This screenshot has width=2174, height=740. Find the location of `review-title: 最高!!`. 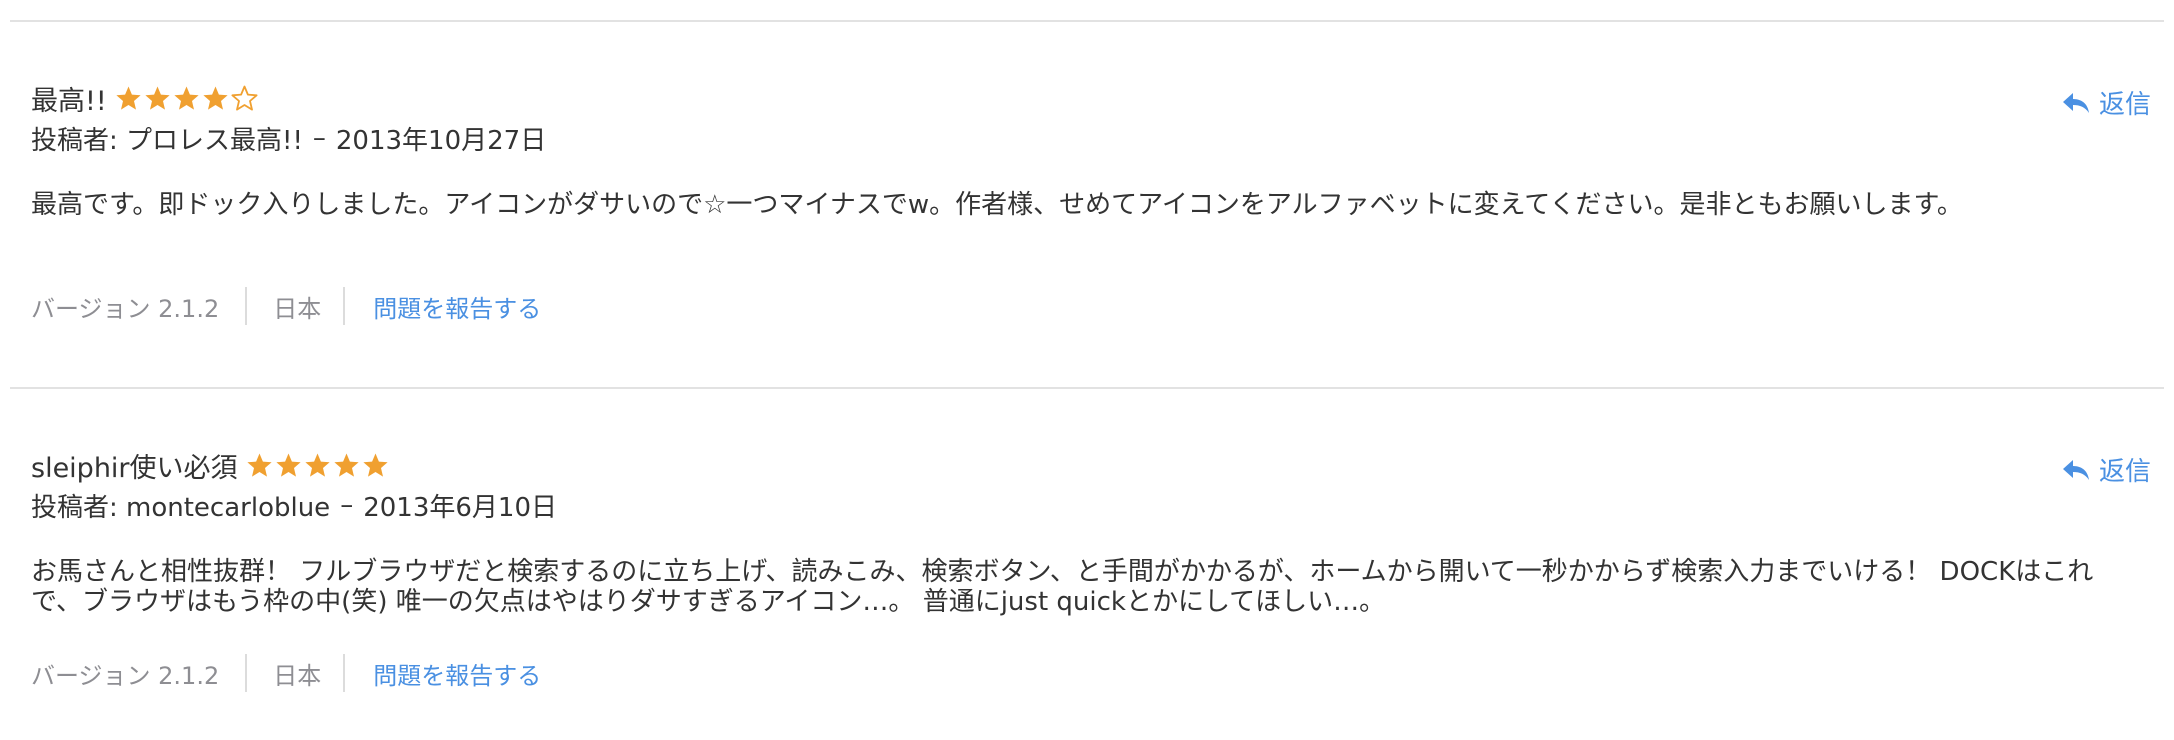

review-title: 最高!! is located at coordinates (69, 101).